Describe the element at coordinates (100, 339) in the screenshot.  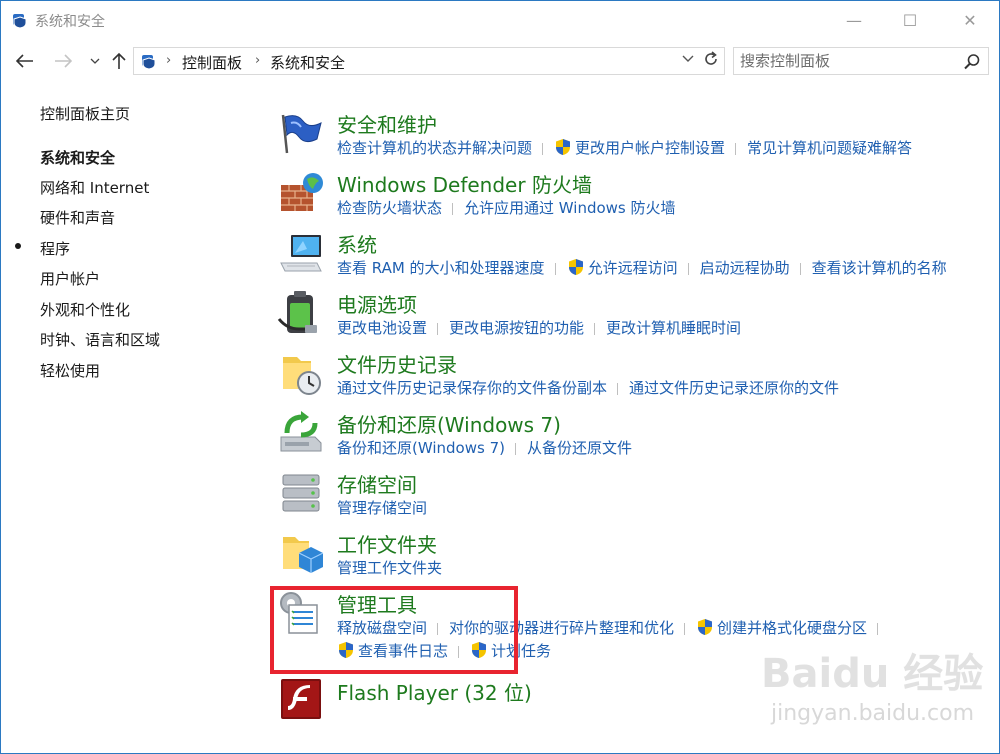
I see `sidebar-item-clock-region: 时钟、语言和区域` at that location.